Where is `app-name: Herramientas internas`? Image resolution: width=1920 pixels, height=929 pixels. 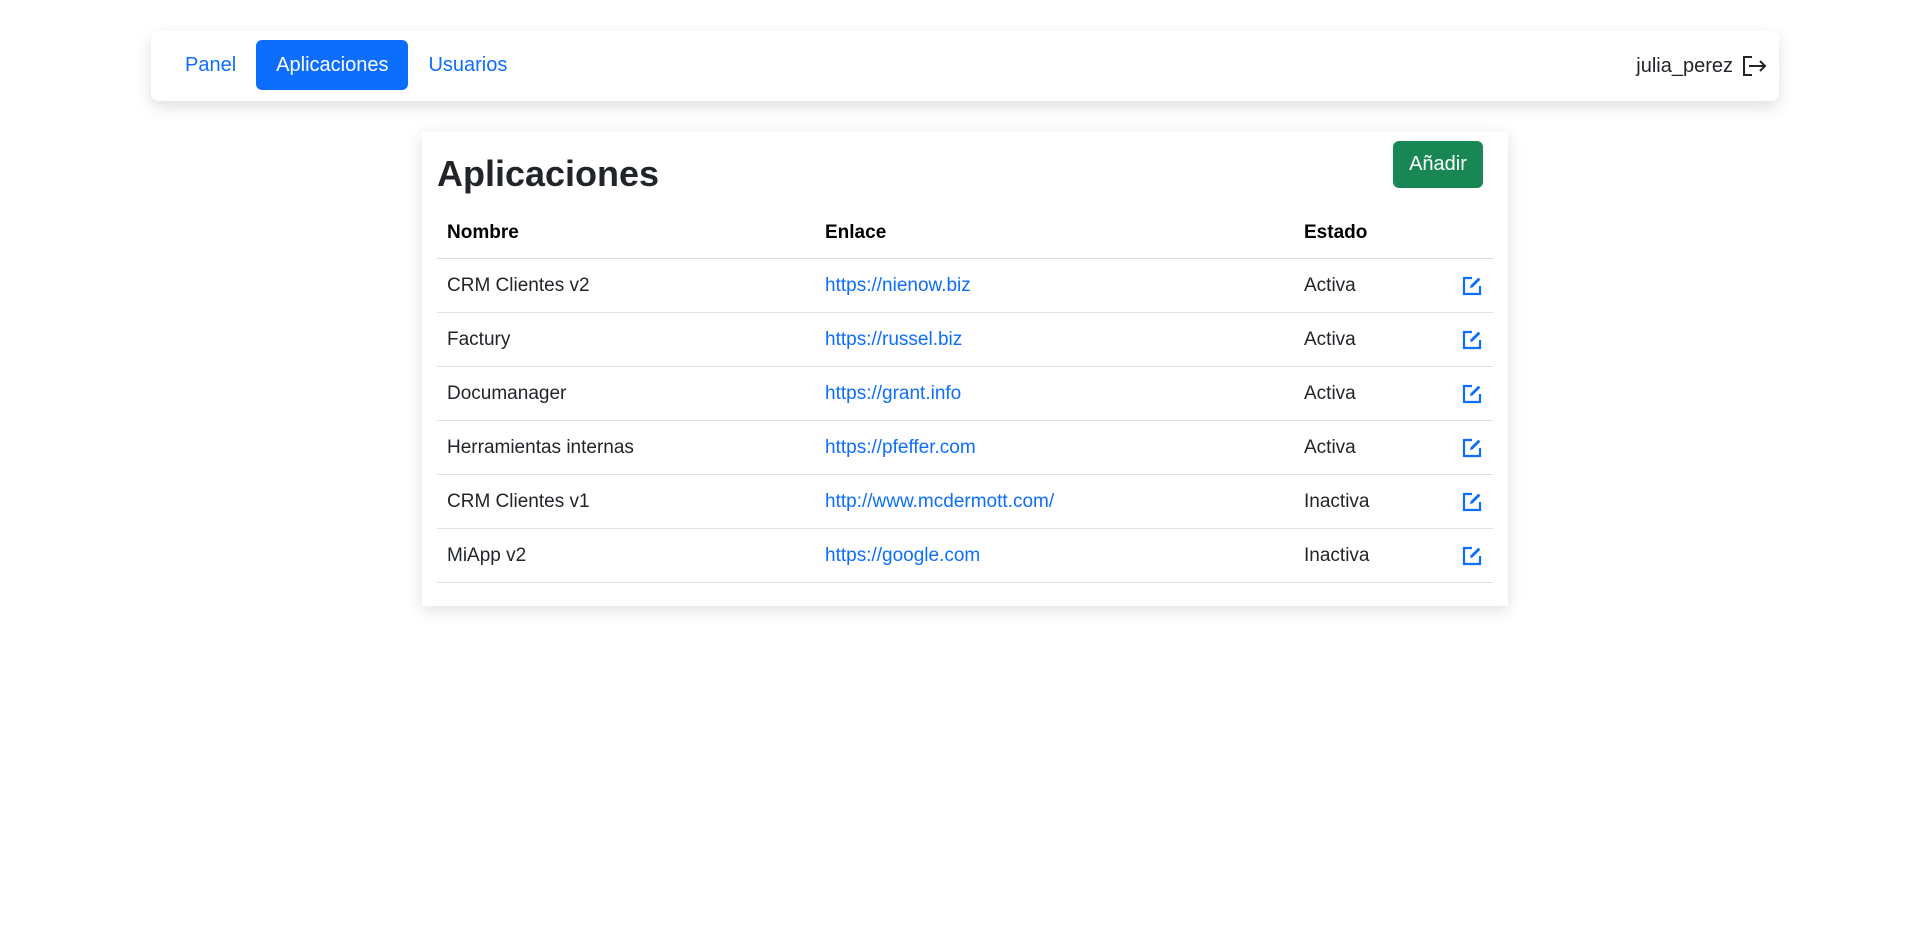
app-name: Herramientas internas is located at coordinates (626, 447).